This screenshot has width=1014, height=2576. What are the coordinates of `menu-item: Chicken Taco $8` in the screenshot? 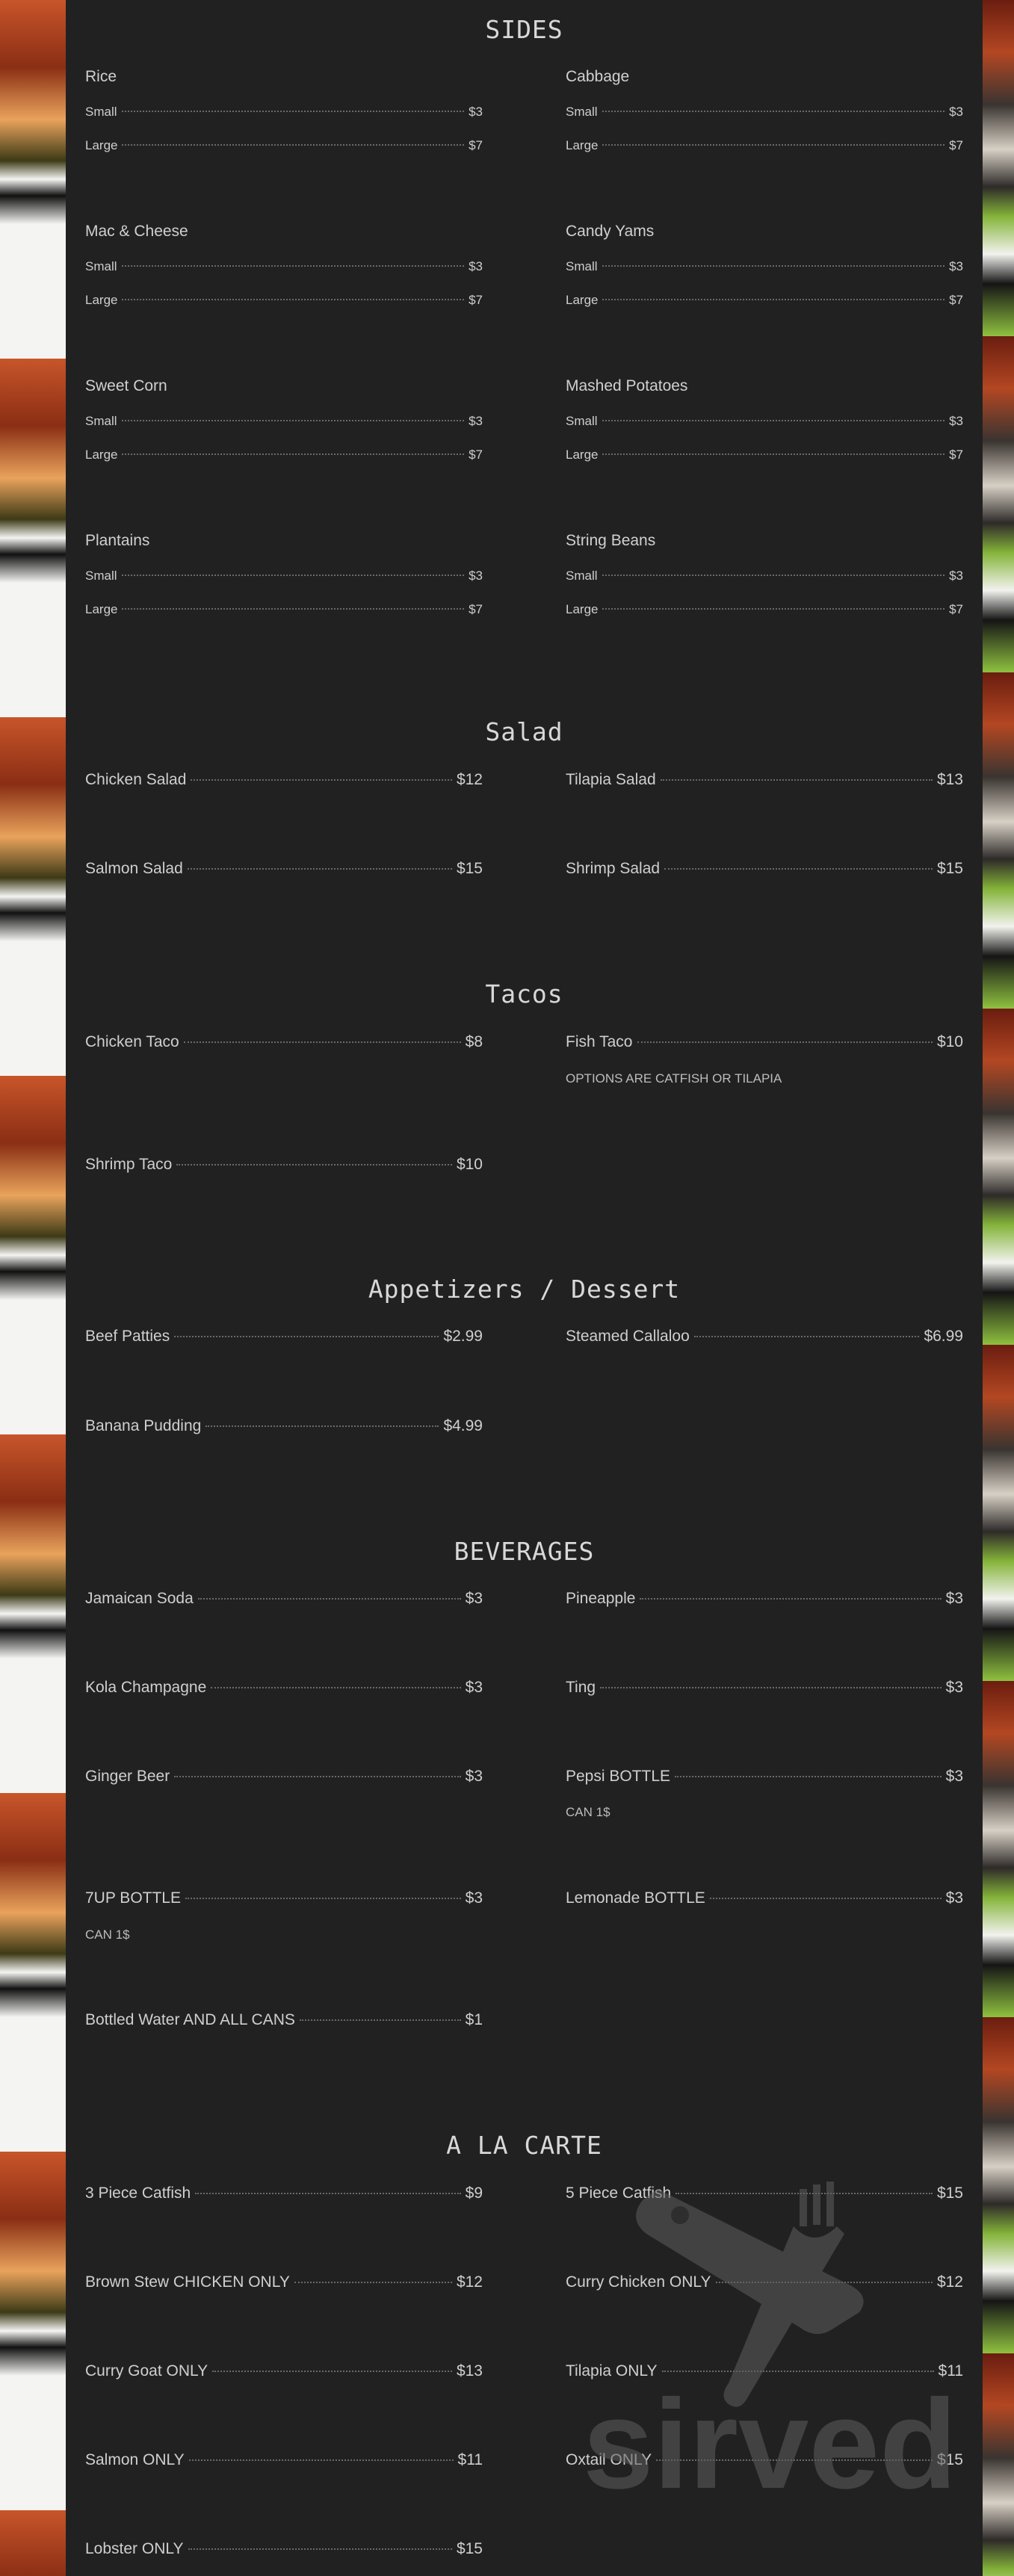 It's located at (284, 1041).